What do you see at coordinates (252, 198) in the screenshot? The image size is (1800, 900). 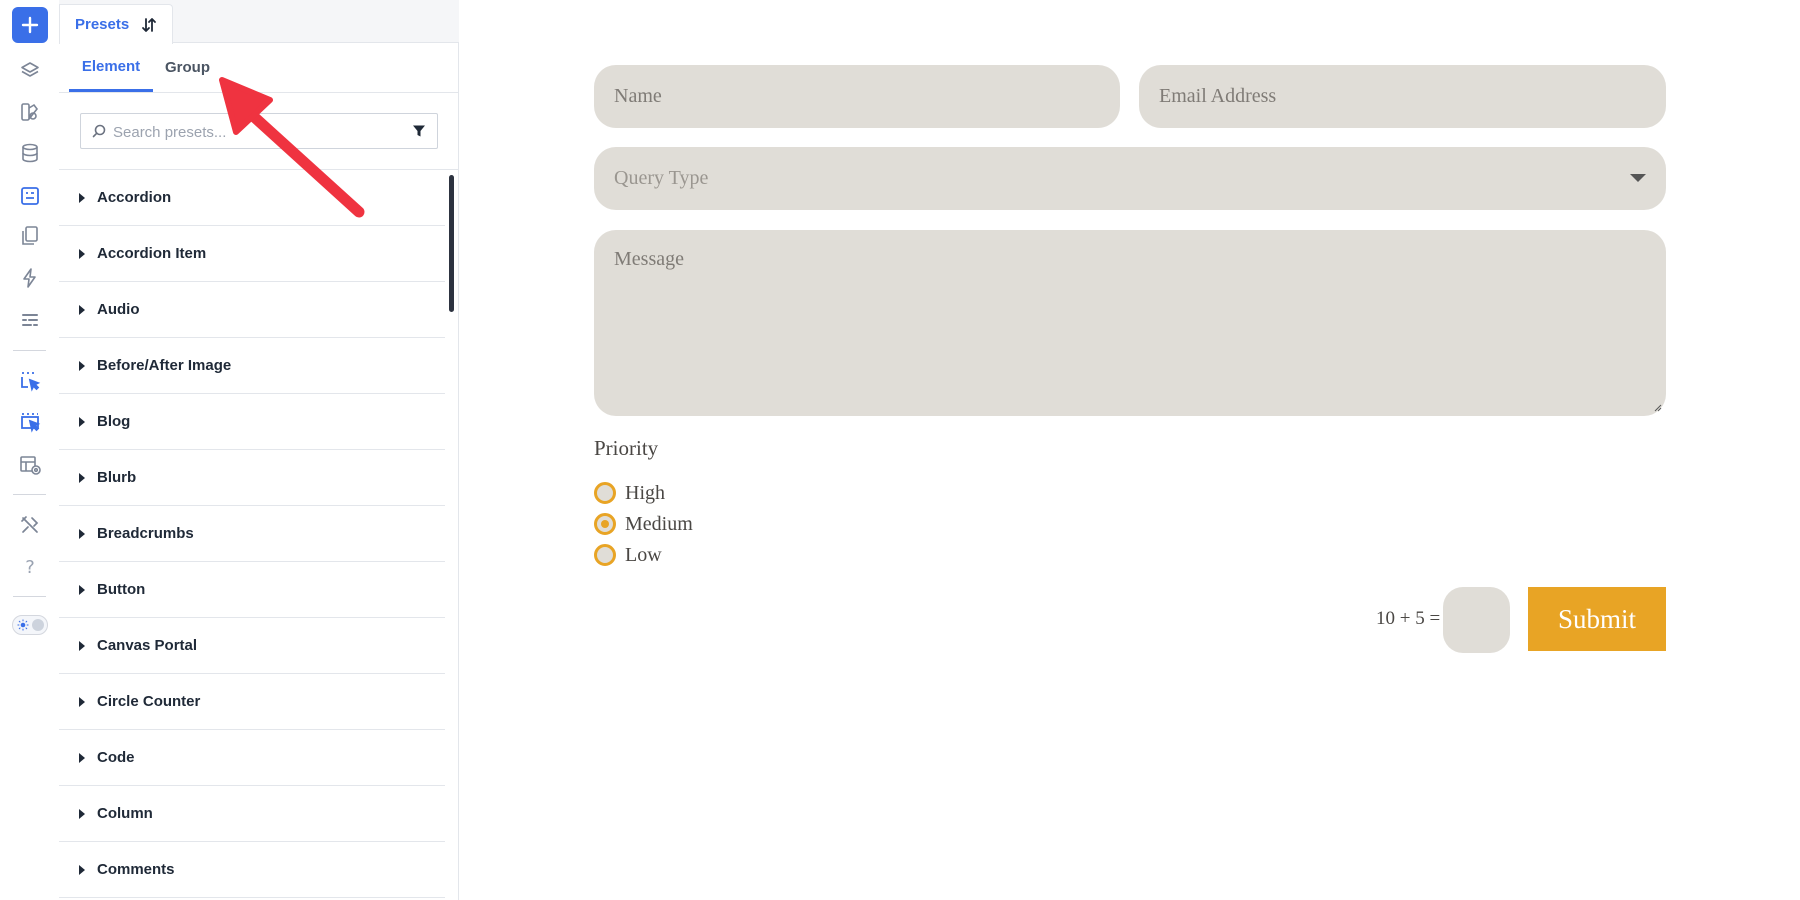 I see `list-item: Accordion` at bounding box center [252, 198].